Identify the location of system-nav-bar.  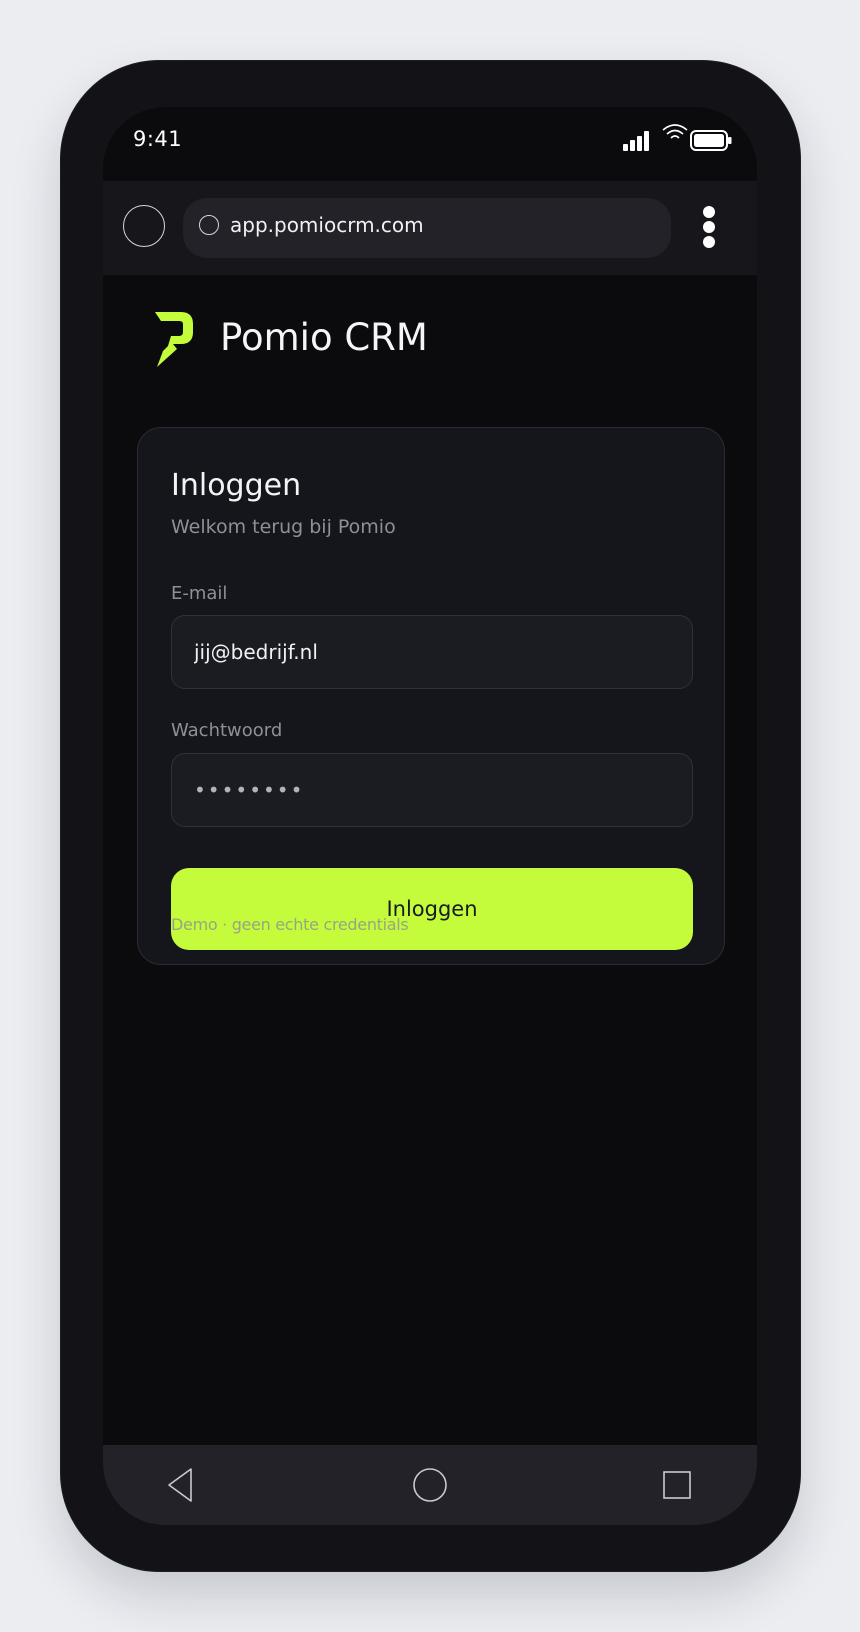
(430, 1485).